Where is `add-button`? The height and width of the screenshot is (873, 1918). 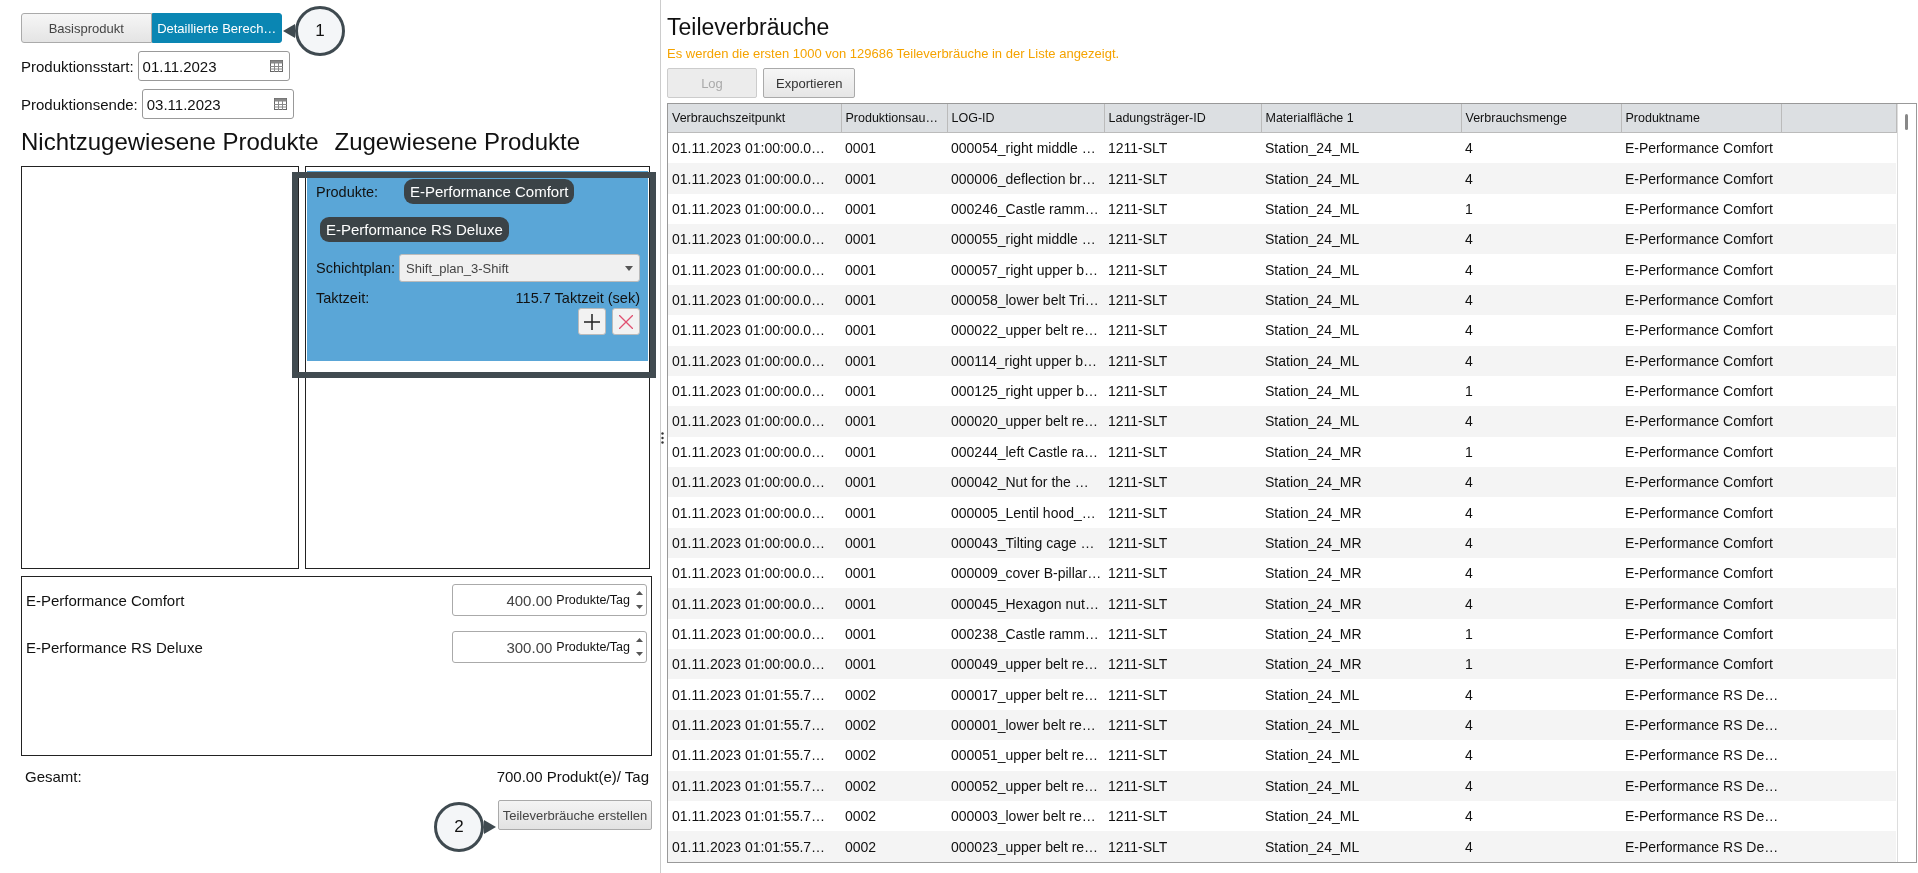 add-button is located at coordinates (592, 321).